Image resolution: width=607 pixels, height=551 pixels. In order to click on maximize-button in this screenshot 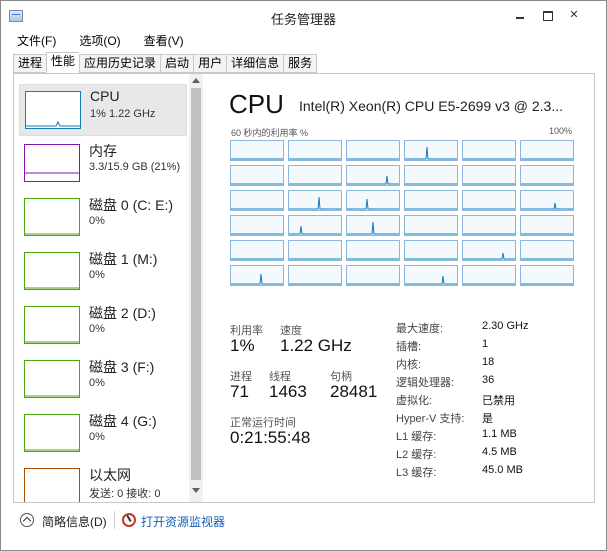, I will do `click(547, 15)`.